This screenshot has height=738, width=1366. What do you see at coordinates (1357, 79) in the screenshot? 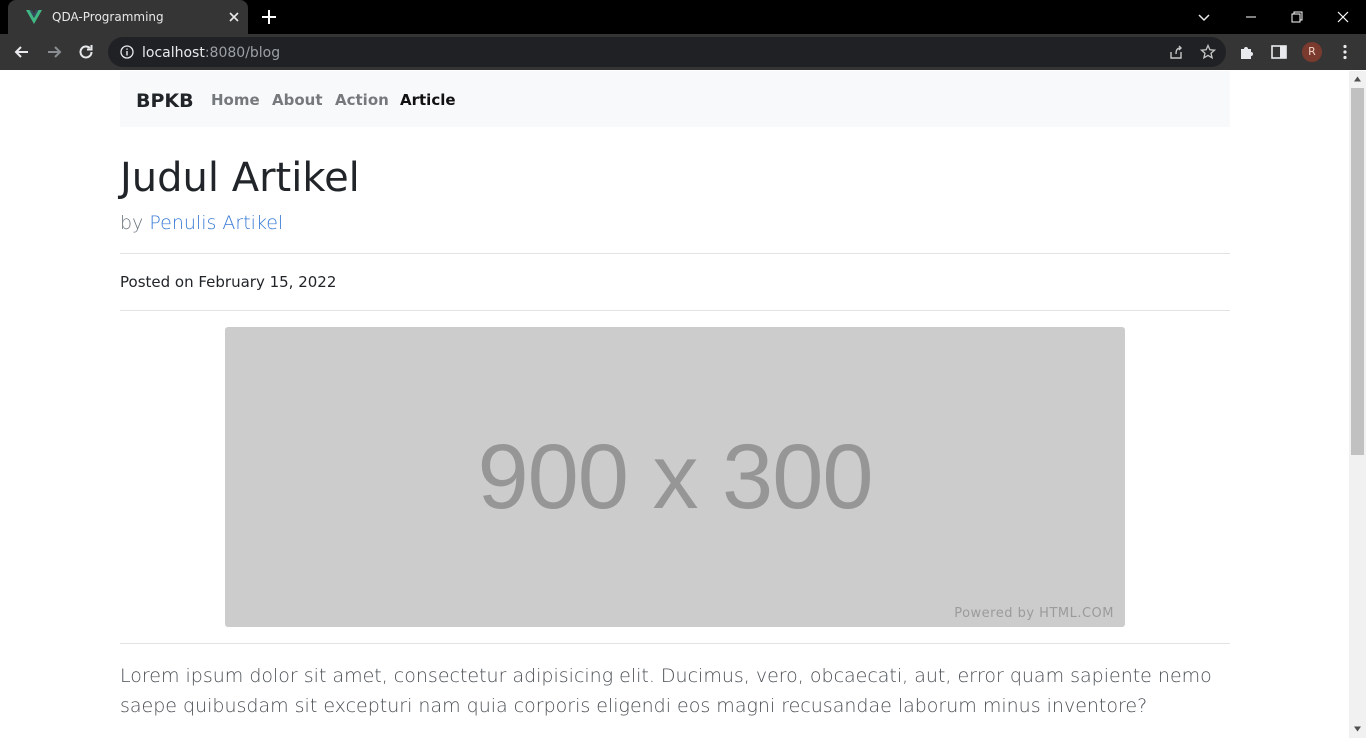
I see `scroll-up-arrow-icon` at bounding box center [1357, 79].